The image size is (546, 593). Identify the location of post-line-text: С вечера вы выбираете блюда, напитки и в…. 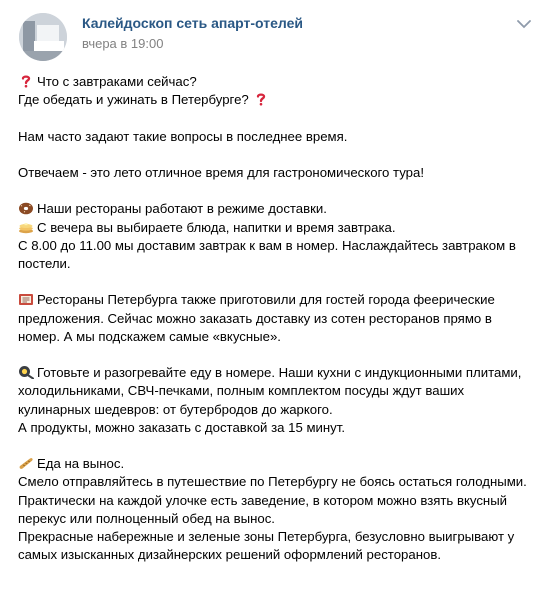
(216, 227).